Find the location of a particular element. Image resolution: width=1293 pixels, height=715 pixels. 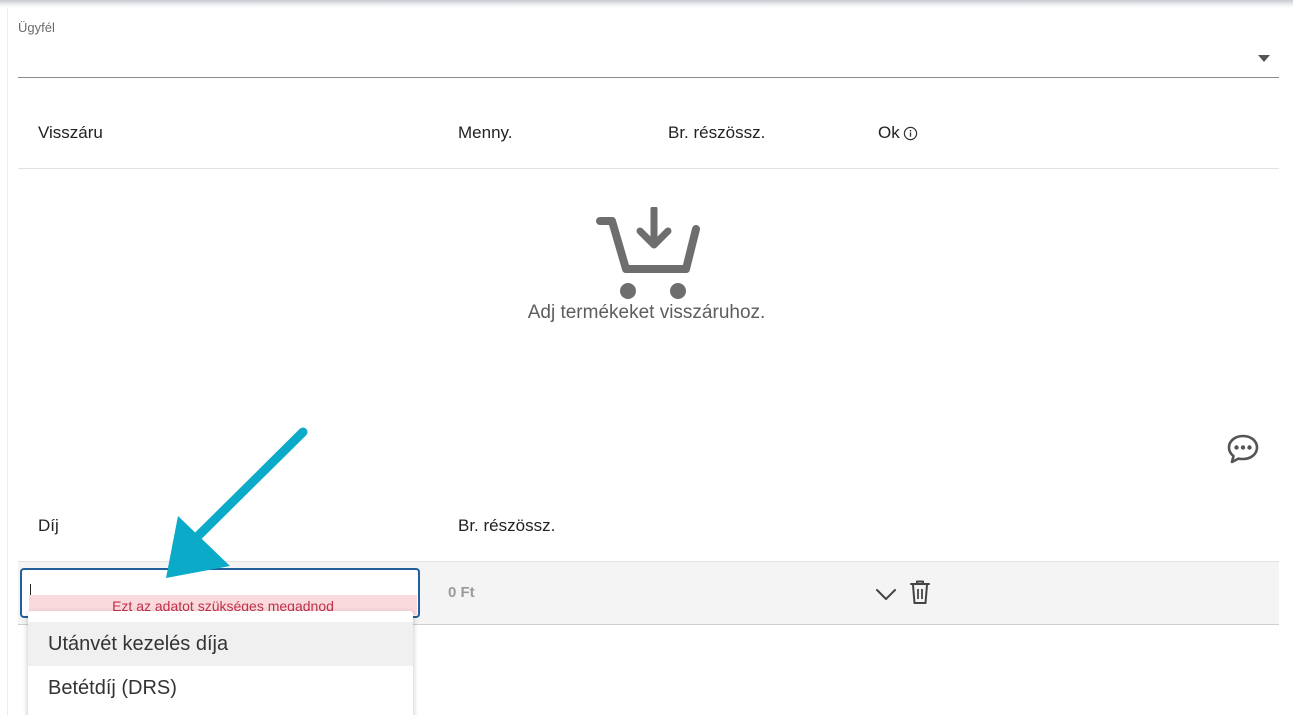

column-gross-subtotal: Br. részössz. is located at coordinates (717, 132).